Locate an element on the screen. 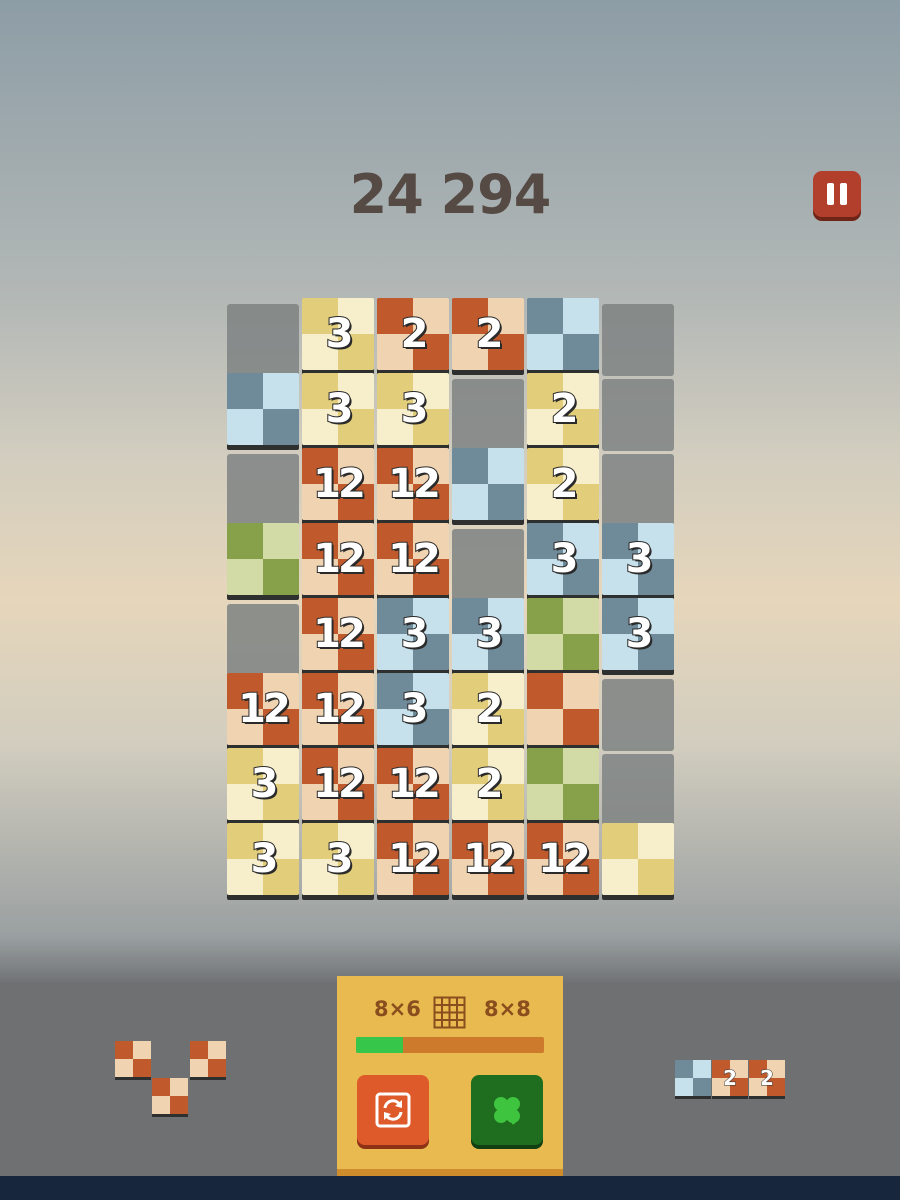 The image size is (900, 1200). clover-button is located at coordinates (507, 1110).